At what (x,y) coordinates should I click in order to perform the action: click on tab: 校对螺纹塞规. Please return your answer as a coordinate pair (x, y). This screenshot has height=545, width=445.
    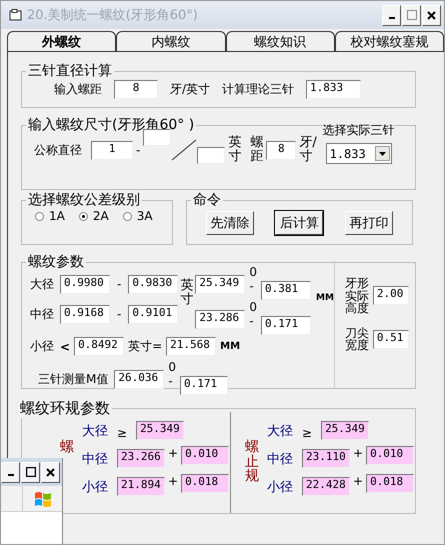
    Looking at the image, I should click on (389, 41).